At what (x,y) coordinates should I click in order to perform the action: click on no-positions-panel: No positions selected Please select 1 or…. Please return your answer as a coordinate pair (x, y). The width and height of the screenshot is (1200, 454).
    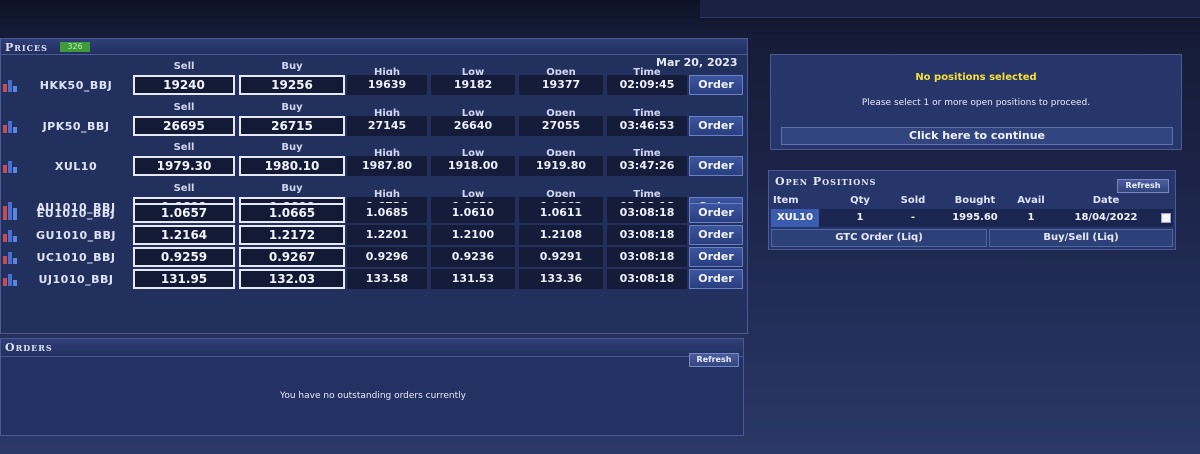
    Looking at the image, I should click on (976, 102).